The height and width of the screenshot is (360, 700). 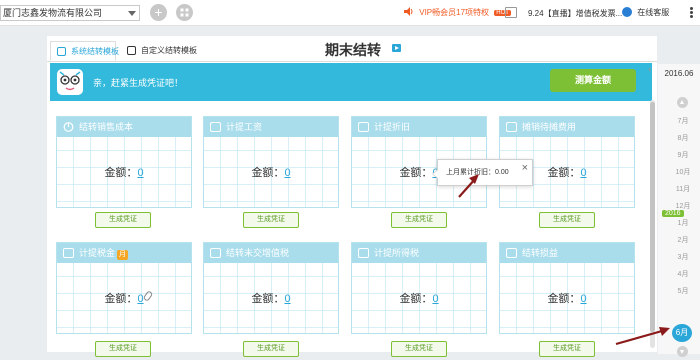 What do you see at coordinates (271, 127) in the screenshot?
I see `card-header: 计提工资` at bounding box center [271, 127].